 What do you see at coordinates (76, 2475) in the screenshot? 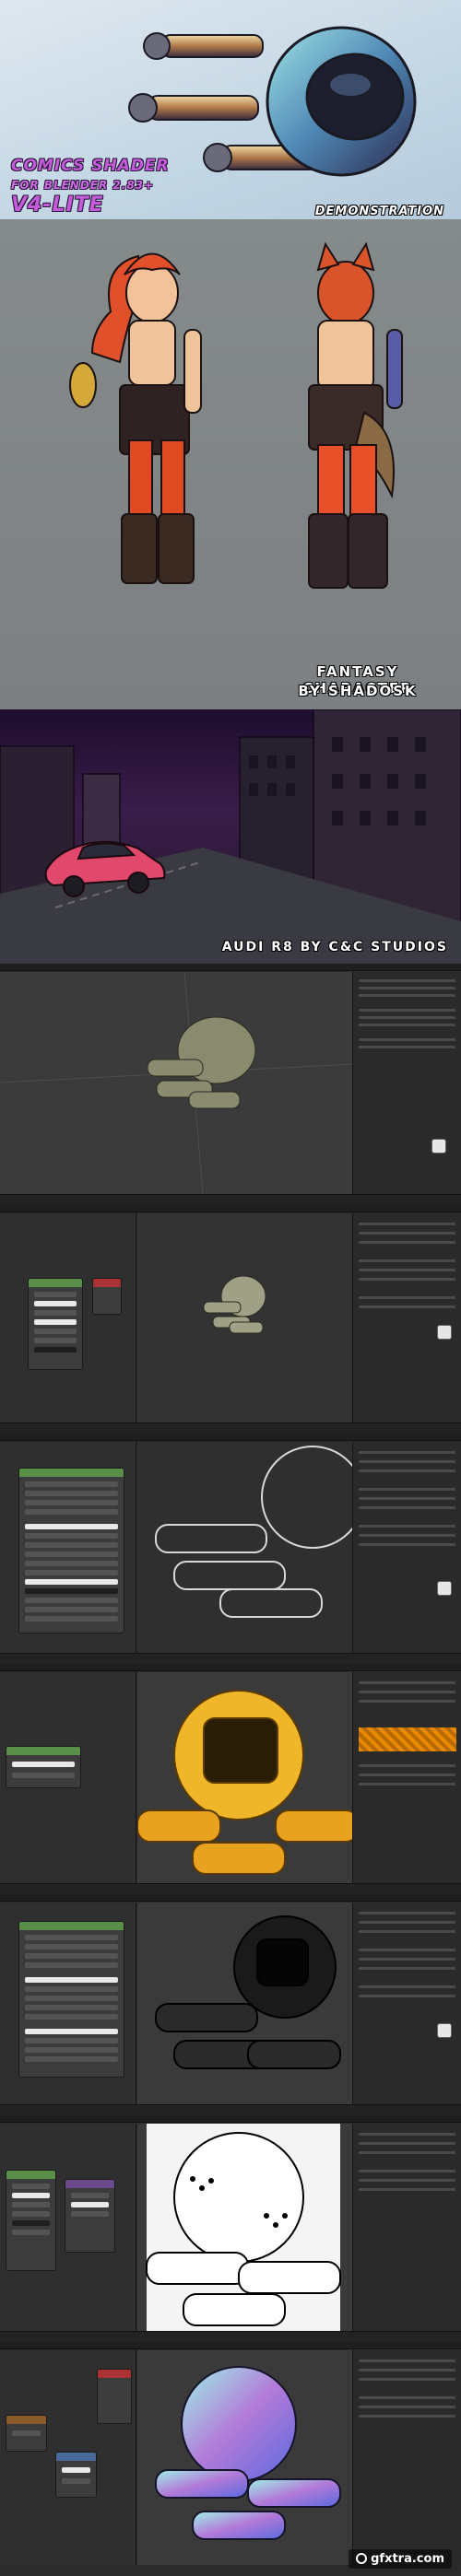
I see `color-ramp-node` at bounding box center [76, 2475].